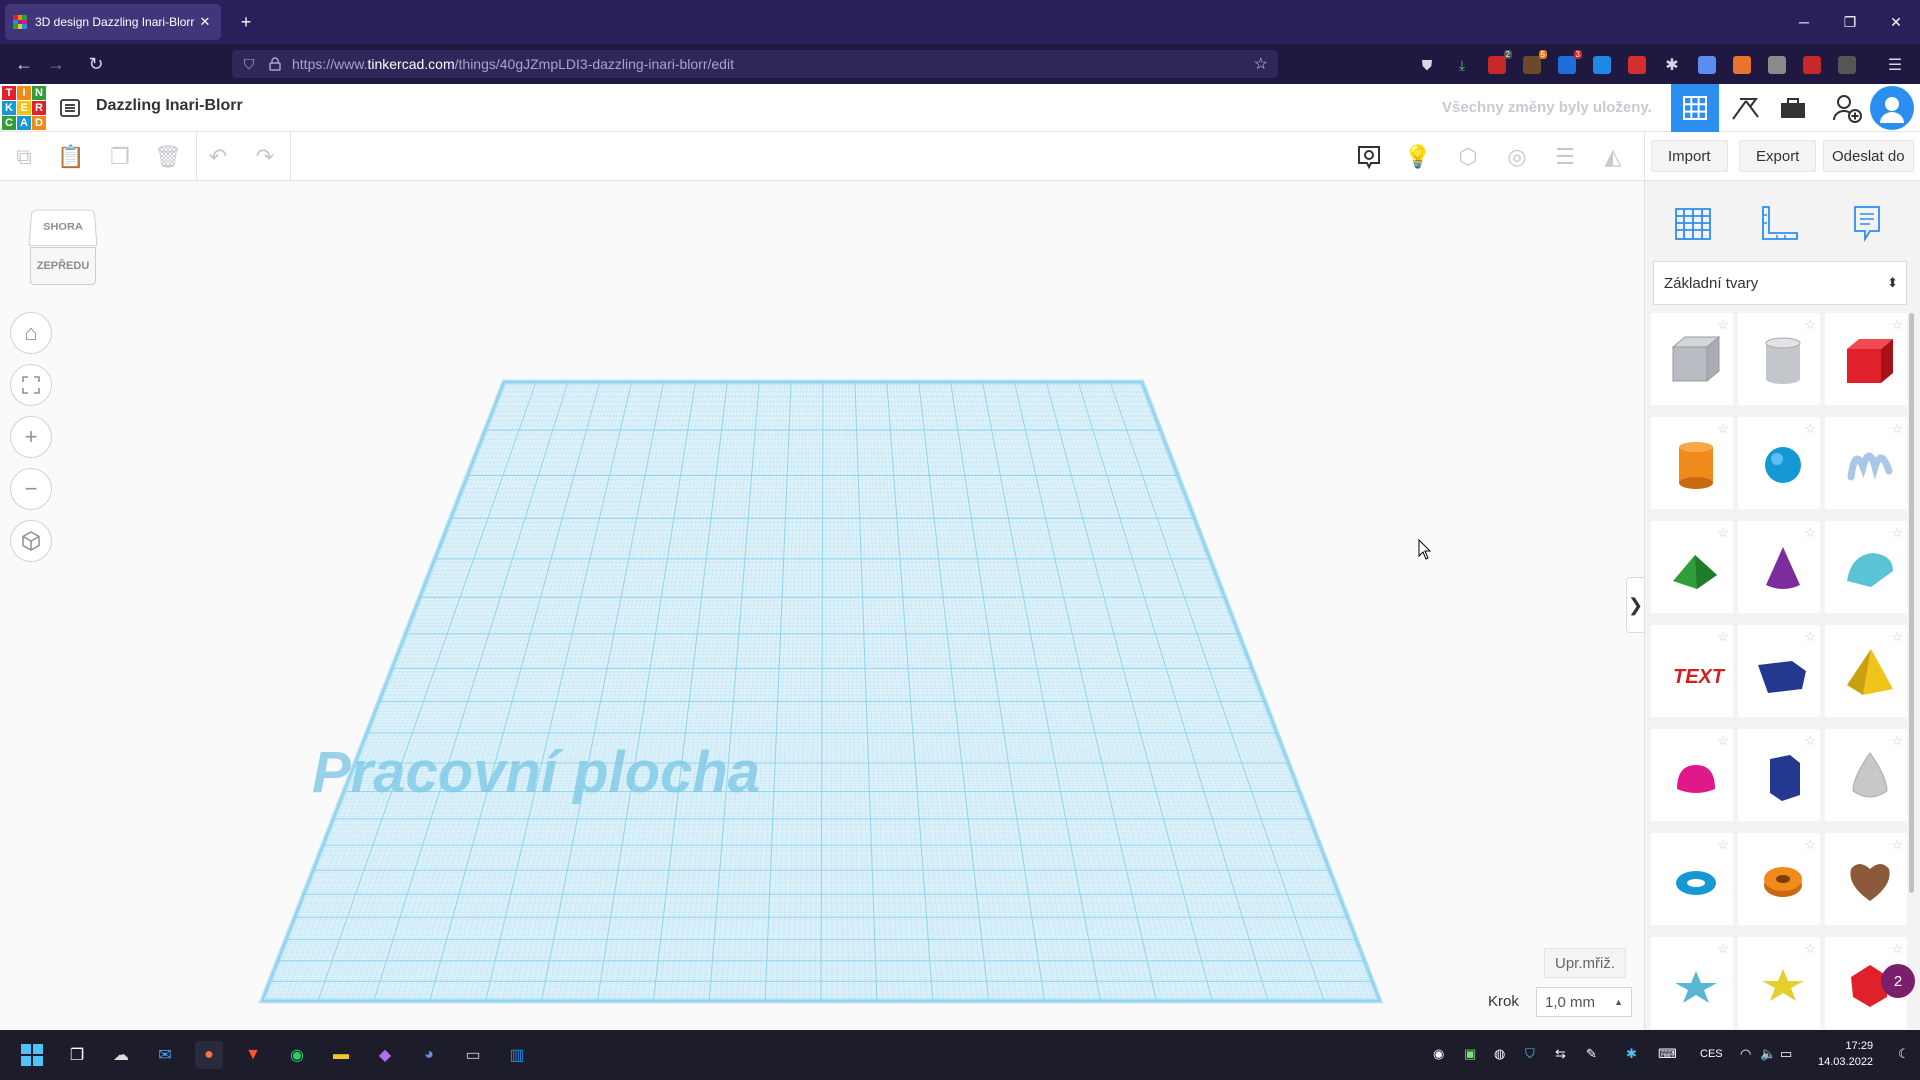 The width and height of the screenshot is (1920, 1080). What do you see at coordinates (1692, 775) in the screenshot?
I see `shape-tile-half-sphere: ☆` at bounding box center [1692, 775].